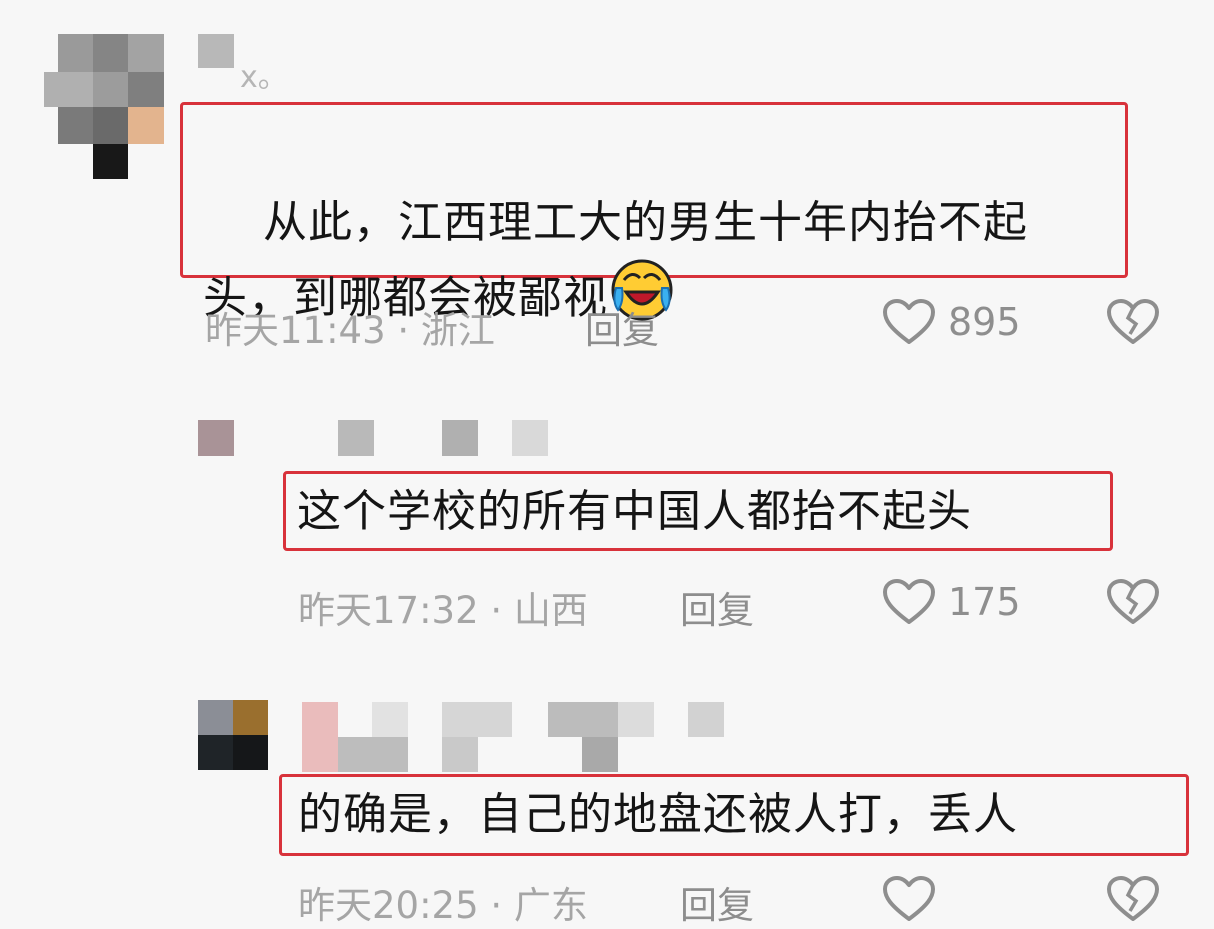 The image size is (1214, 929). Describe the element at coordinates (350, 330) in the screenshot. I see `comment-time-location: 昨天11:43 · 浙江` at that location.